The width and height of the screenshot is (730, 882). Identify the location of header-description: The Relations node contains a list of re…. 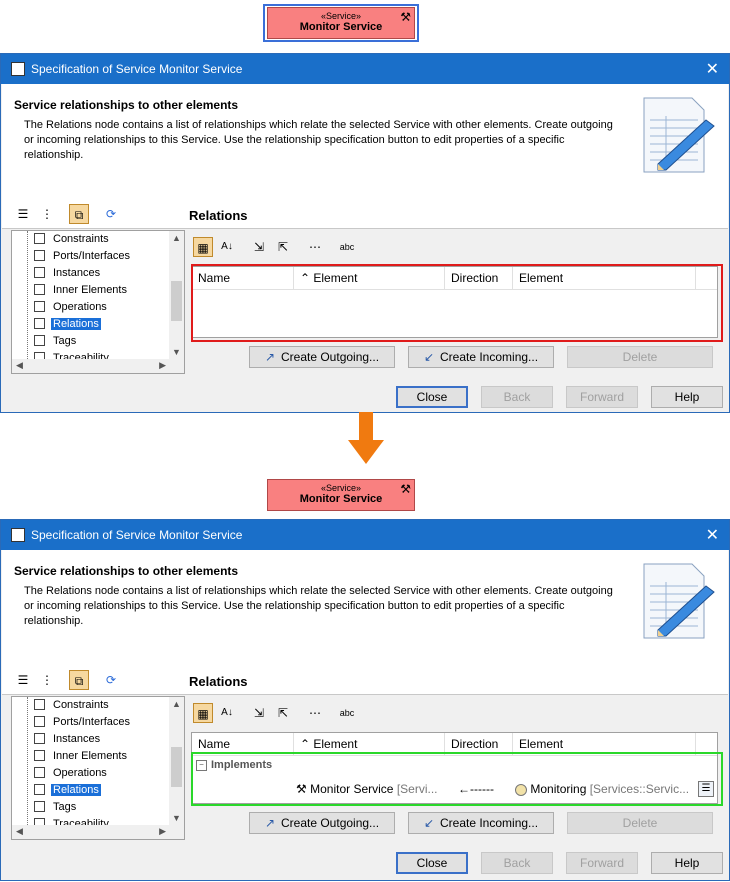
(318, 606).